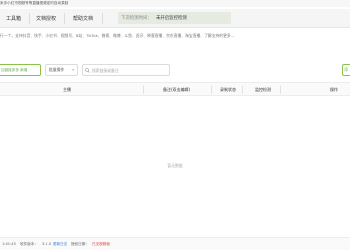  I want to click on window-titlebar: 米手小红书视频号等直播视频定时自动录制, so click(175, 3).